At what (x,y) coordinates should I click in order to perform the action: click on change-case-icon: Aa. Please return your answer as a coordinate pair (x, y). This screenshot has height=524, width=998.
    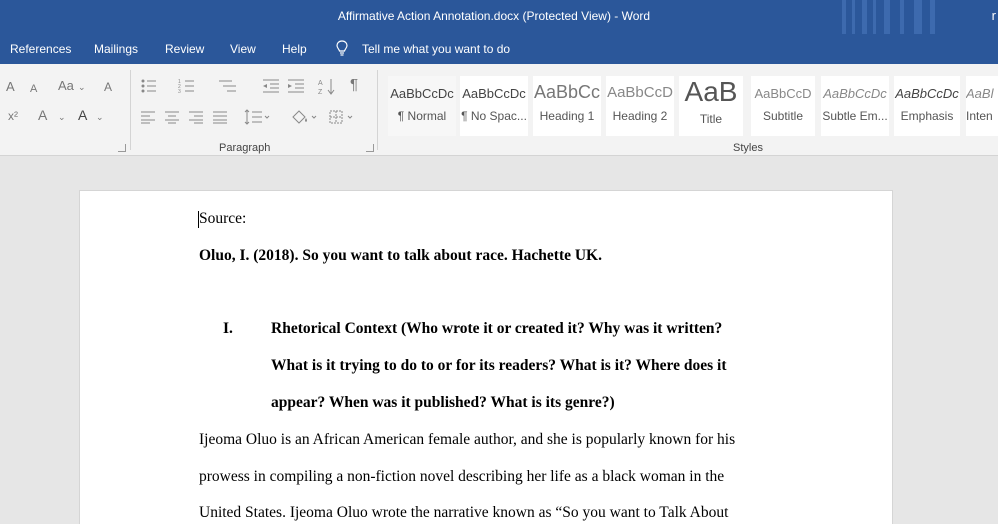
    Looking at the image, I should click on (66, 86).